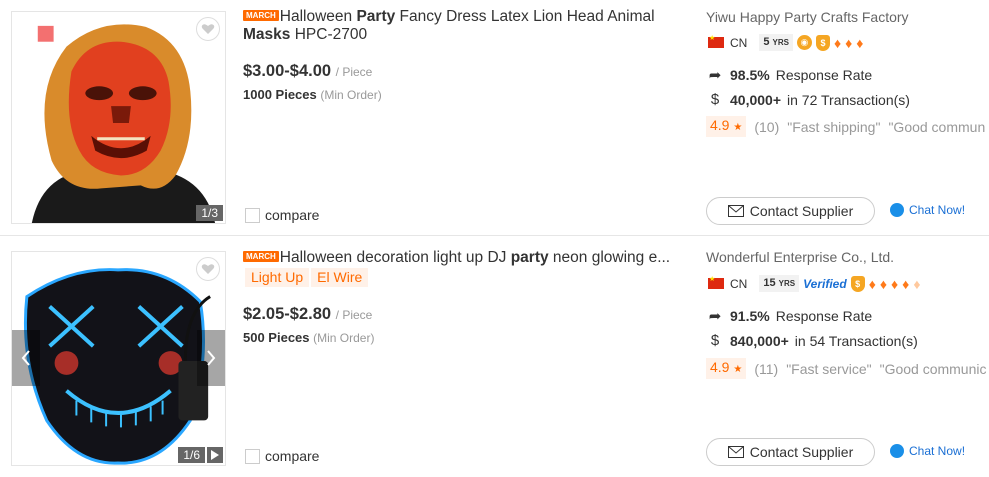  Describe the element at coordinates (340, 277) in the screenshot. I see `keyword-tag: El Wire` at that location.